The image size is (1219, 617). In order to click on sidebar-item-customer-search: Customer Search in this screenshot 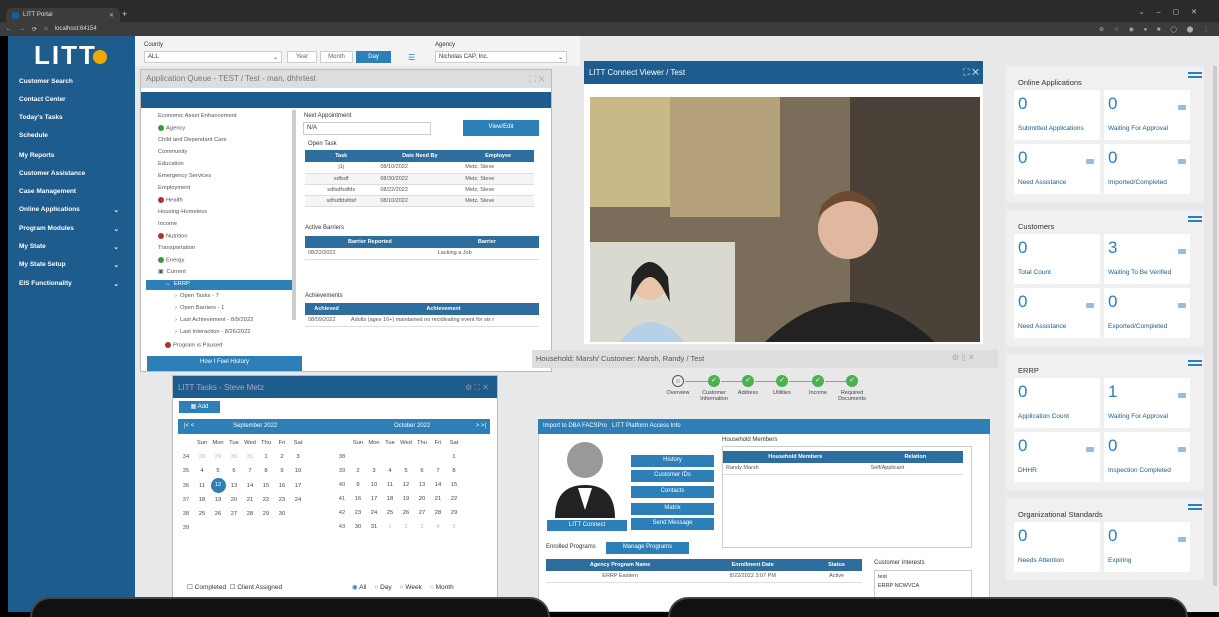, I will do `click(74, 81)`.